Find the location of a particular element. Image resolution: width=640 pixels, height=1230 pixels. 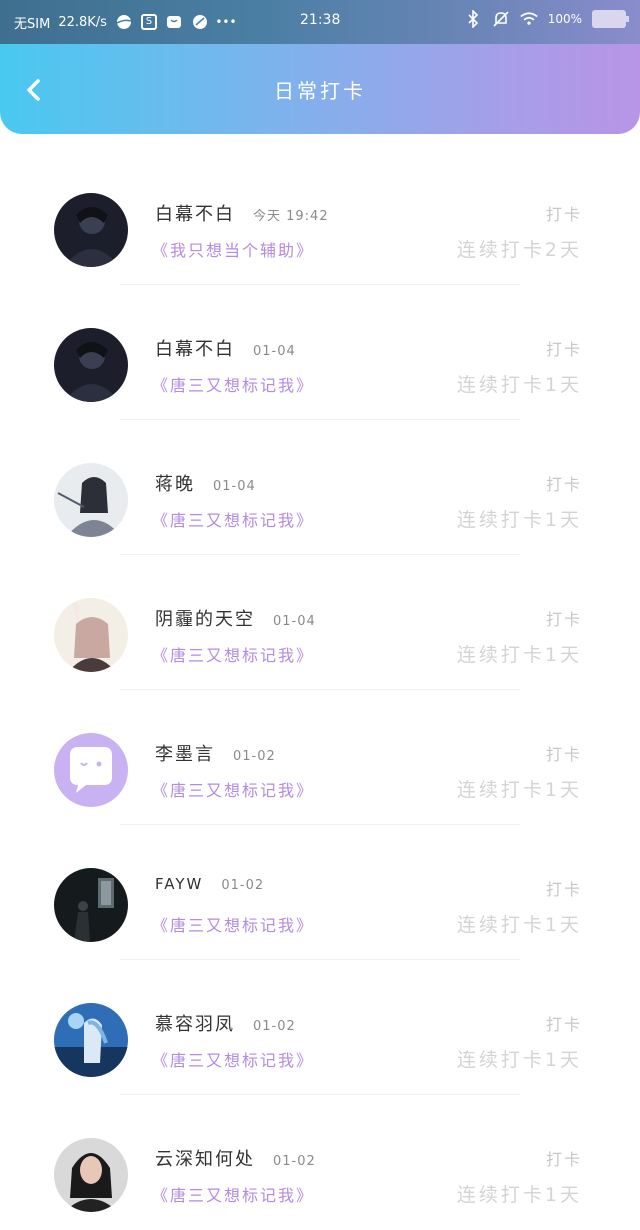

list-item: 白幕不白 今天 19:42 《我只想当个辅助》 打卡 连续打卡2天 is located at coordinates (320, 217).